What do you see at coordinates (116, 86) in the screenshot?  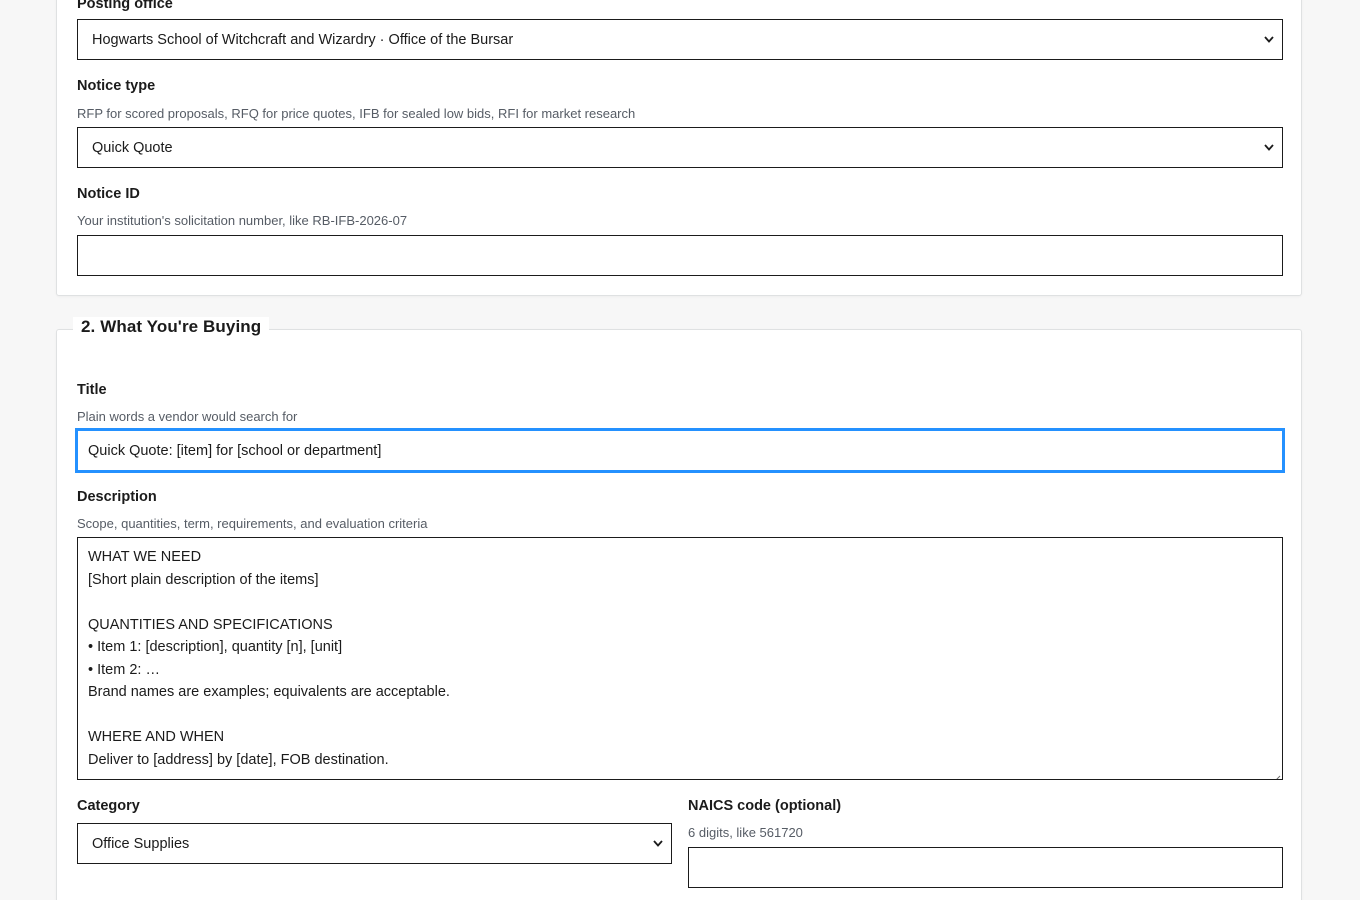 I see `notice-type-label: Notice type` at bounding box center [116, 86].